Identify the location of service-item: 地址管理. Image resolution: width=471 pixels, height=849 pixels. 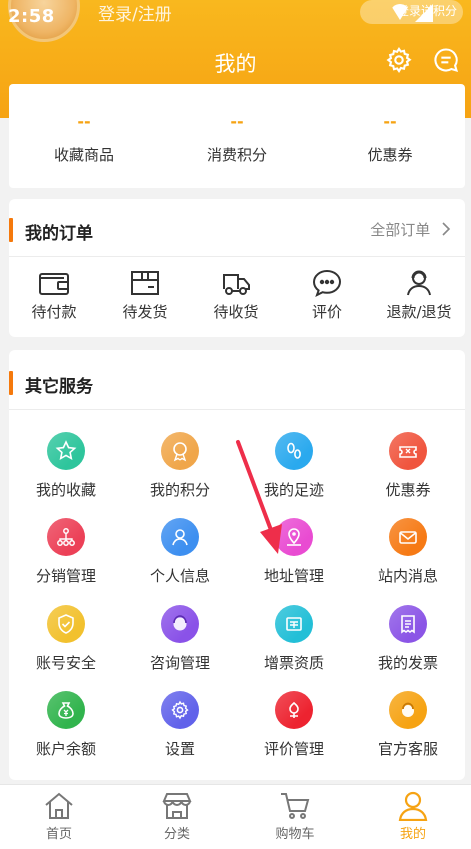
(294, 552).